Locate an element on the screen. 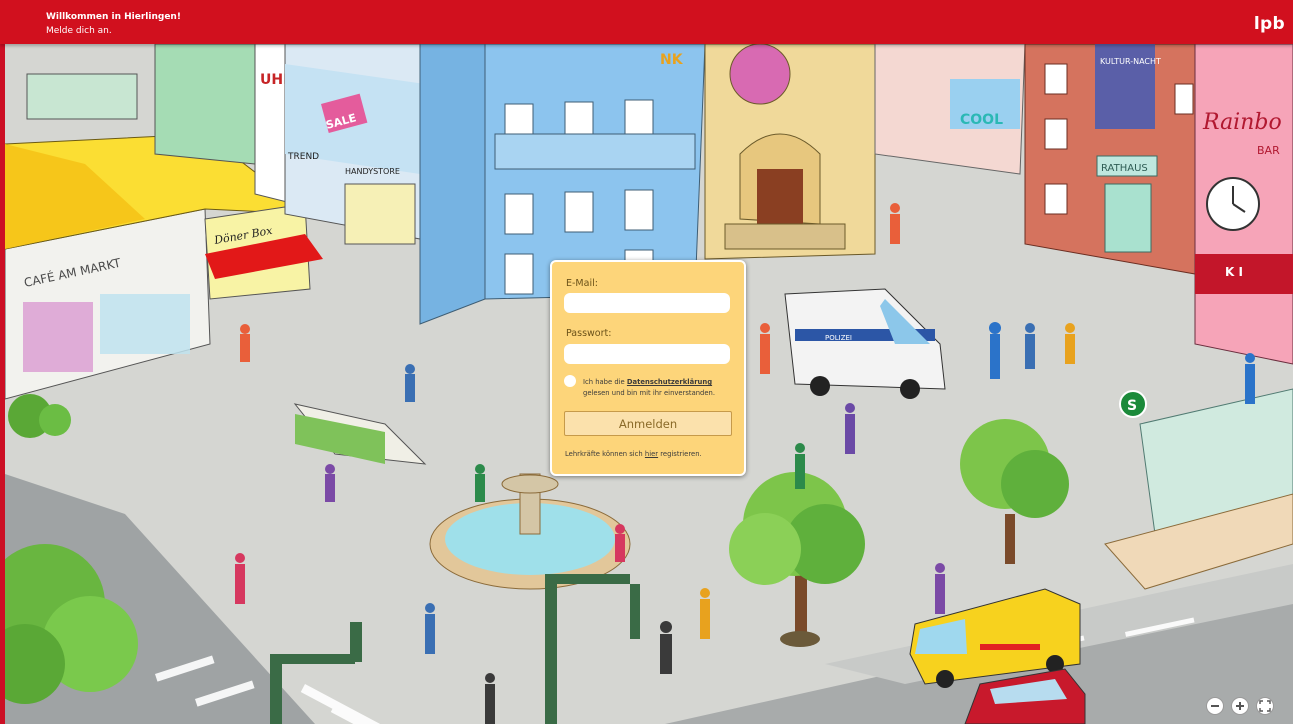 The height and width of the screenshot is (724, 1293). minus-icon is located at coordinates (1215, 706).